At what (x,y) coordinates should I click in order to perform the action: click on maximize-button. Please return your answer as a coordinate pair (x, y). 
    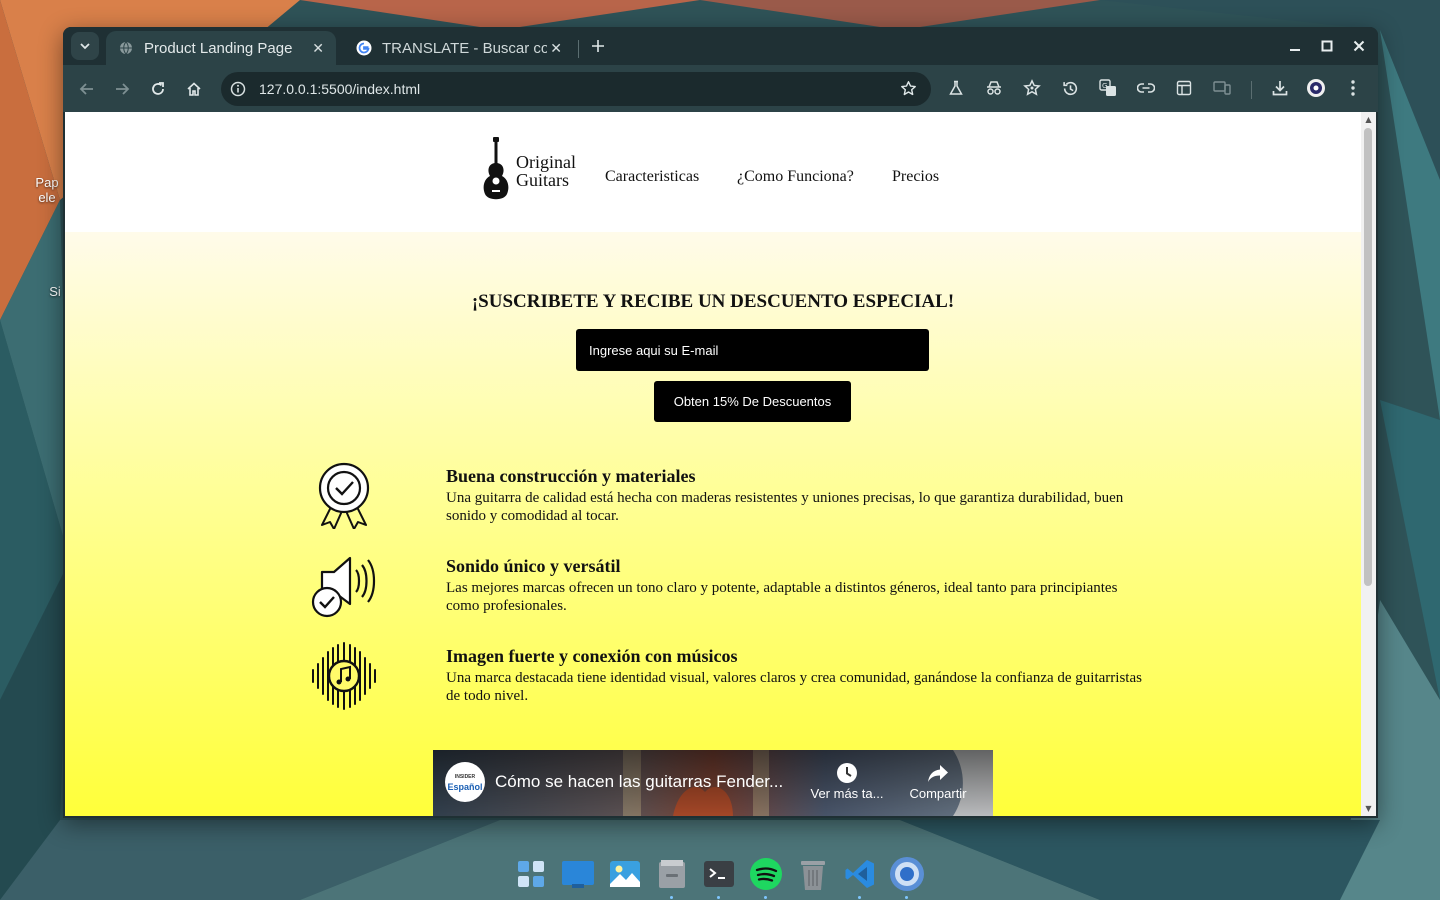
    Looking at the image, I should click on (1327, 46).